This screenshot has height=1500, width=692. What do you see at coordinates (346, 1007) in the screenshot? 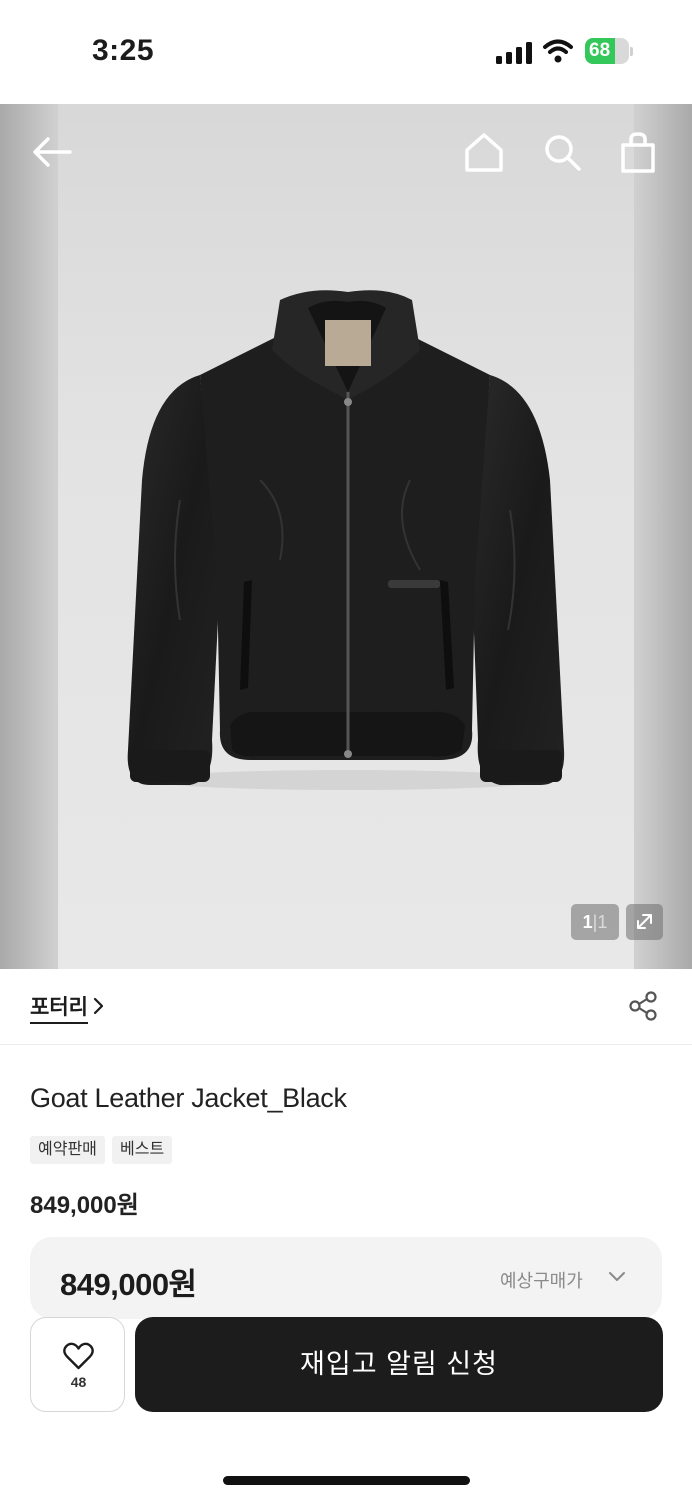
I see `brand-row: 포터리` at bounding box center [346, 1007].